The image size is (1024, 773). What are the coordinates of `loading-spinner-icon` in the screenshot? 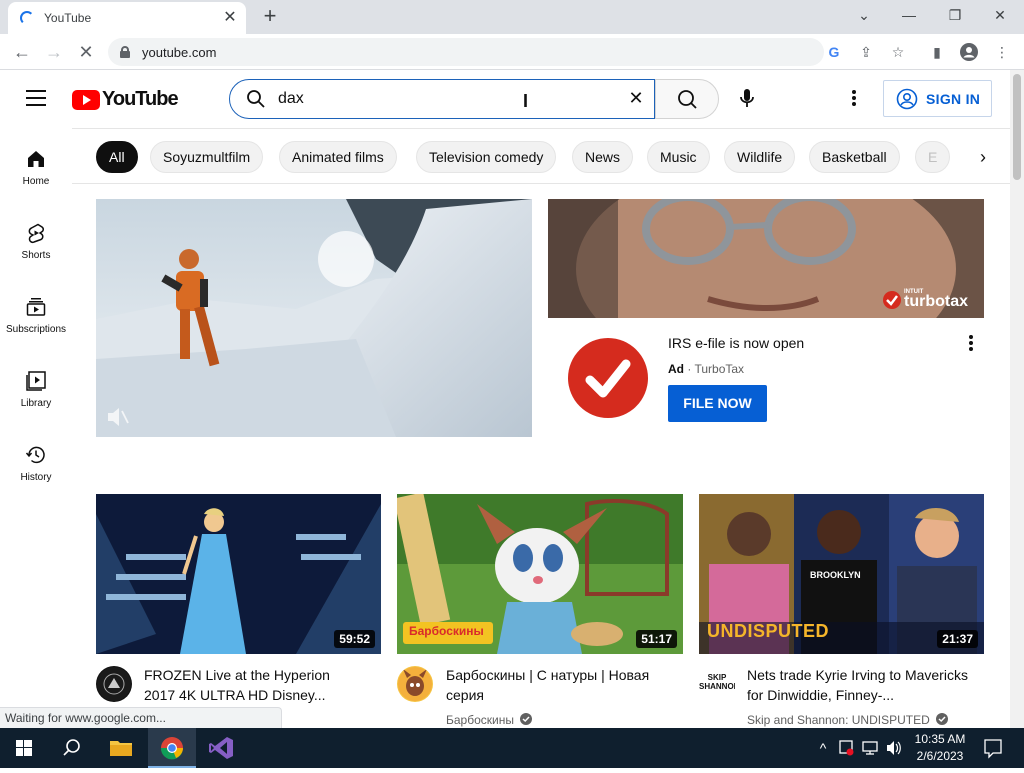 It's located at (27, 18).